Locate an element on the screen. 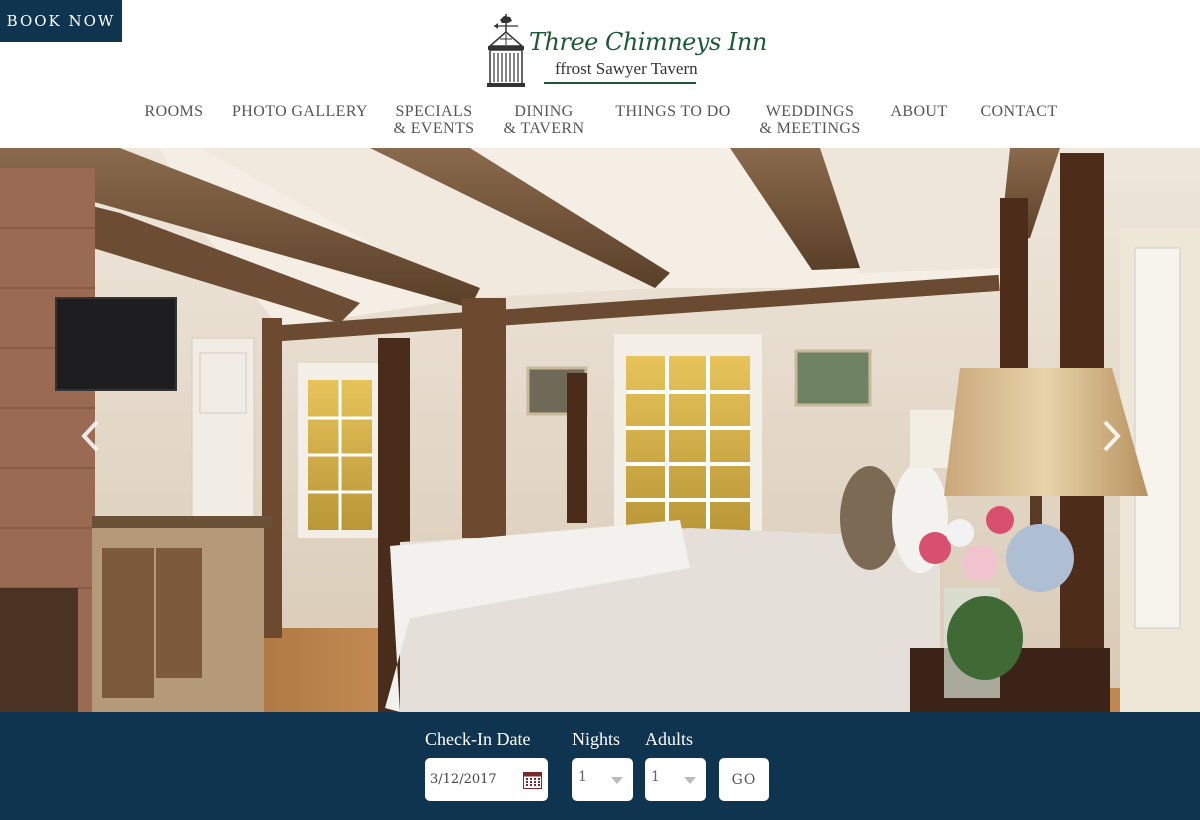 This screenshot has height=820, width=1200. logo-subtitle: ffrost Sawyer Tavern is located at coordinates (626, 68).